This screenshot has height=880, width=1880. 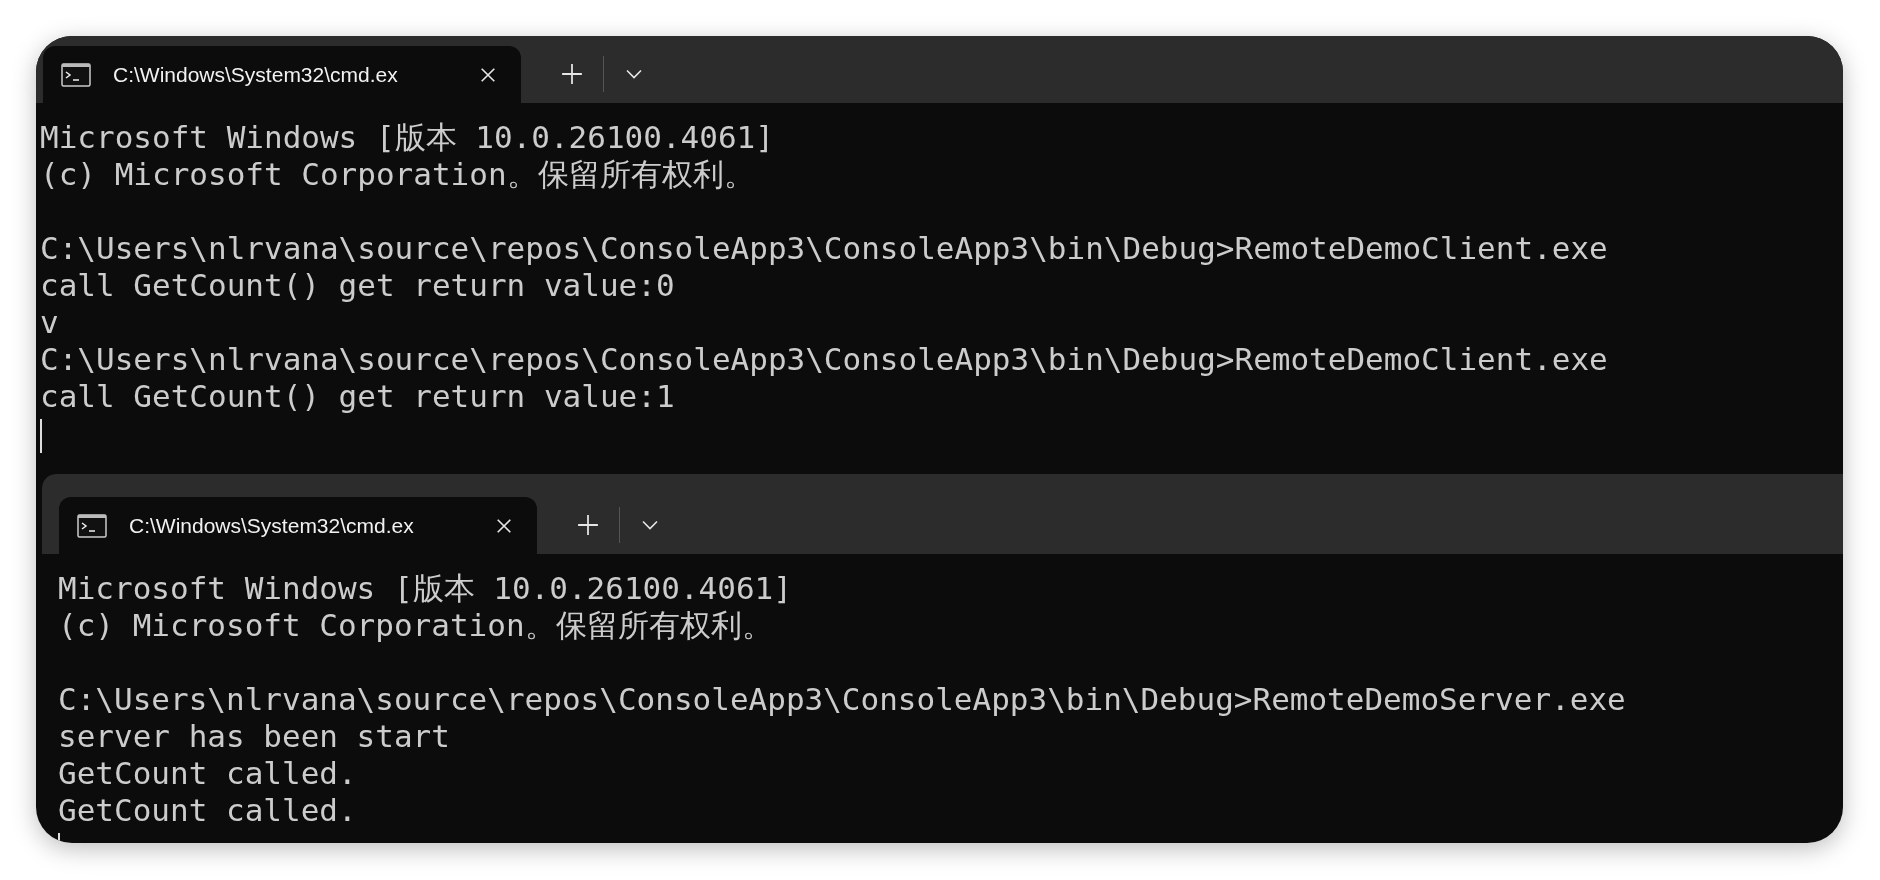 What do you see at coordinates (357, 396) in the screenshot?
I see `console-line: call GetCount() get return value:1` at bounding box center [357, 396].